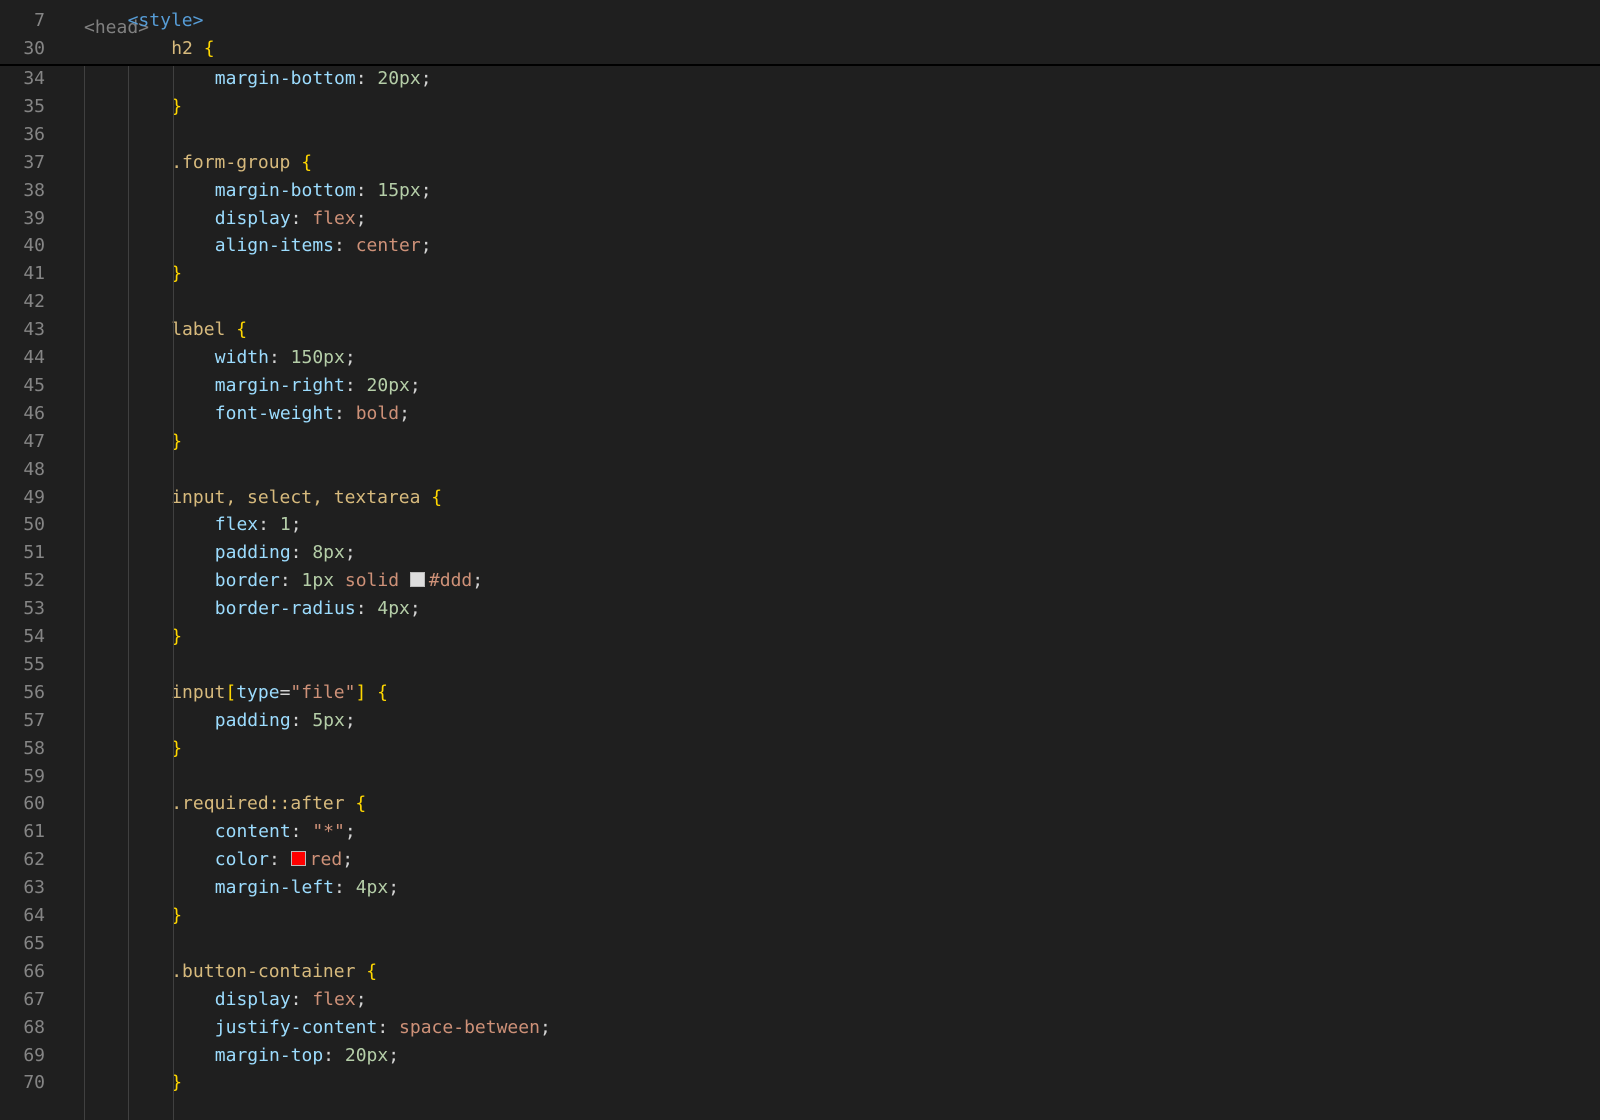 This screenshot has width=1600, height=1120. I want to click on line-code: width: 150px;, so click(285, 358).